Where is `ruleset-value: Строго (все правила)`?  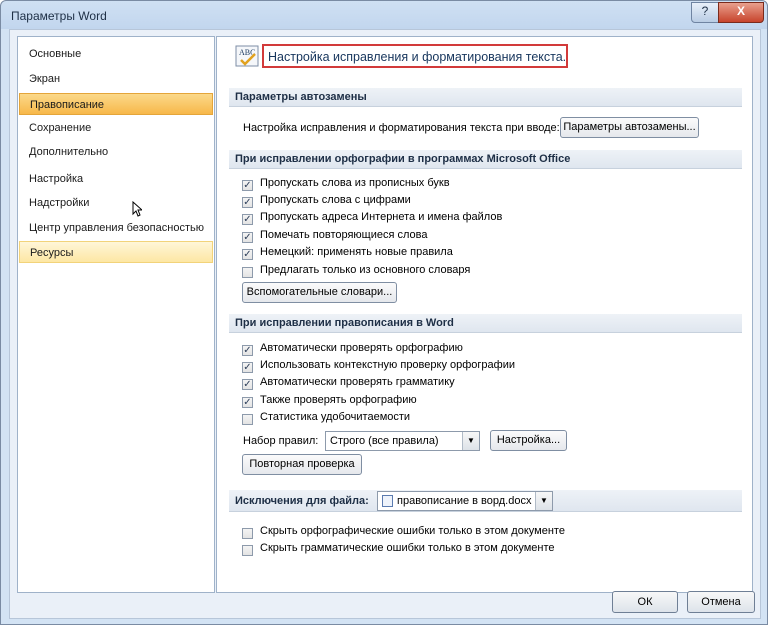
ruleset-value: Строго (все правила) is located at coordinates (384, 441).